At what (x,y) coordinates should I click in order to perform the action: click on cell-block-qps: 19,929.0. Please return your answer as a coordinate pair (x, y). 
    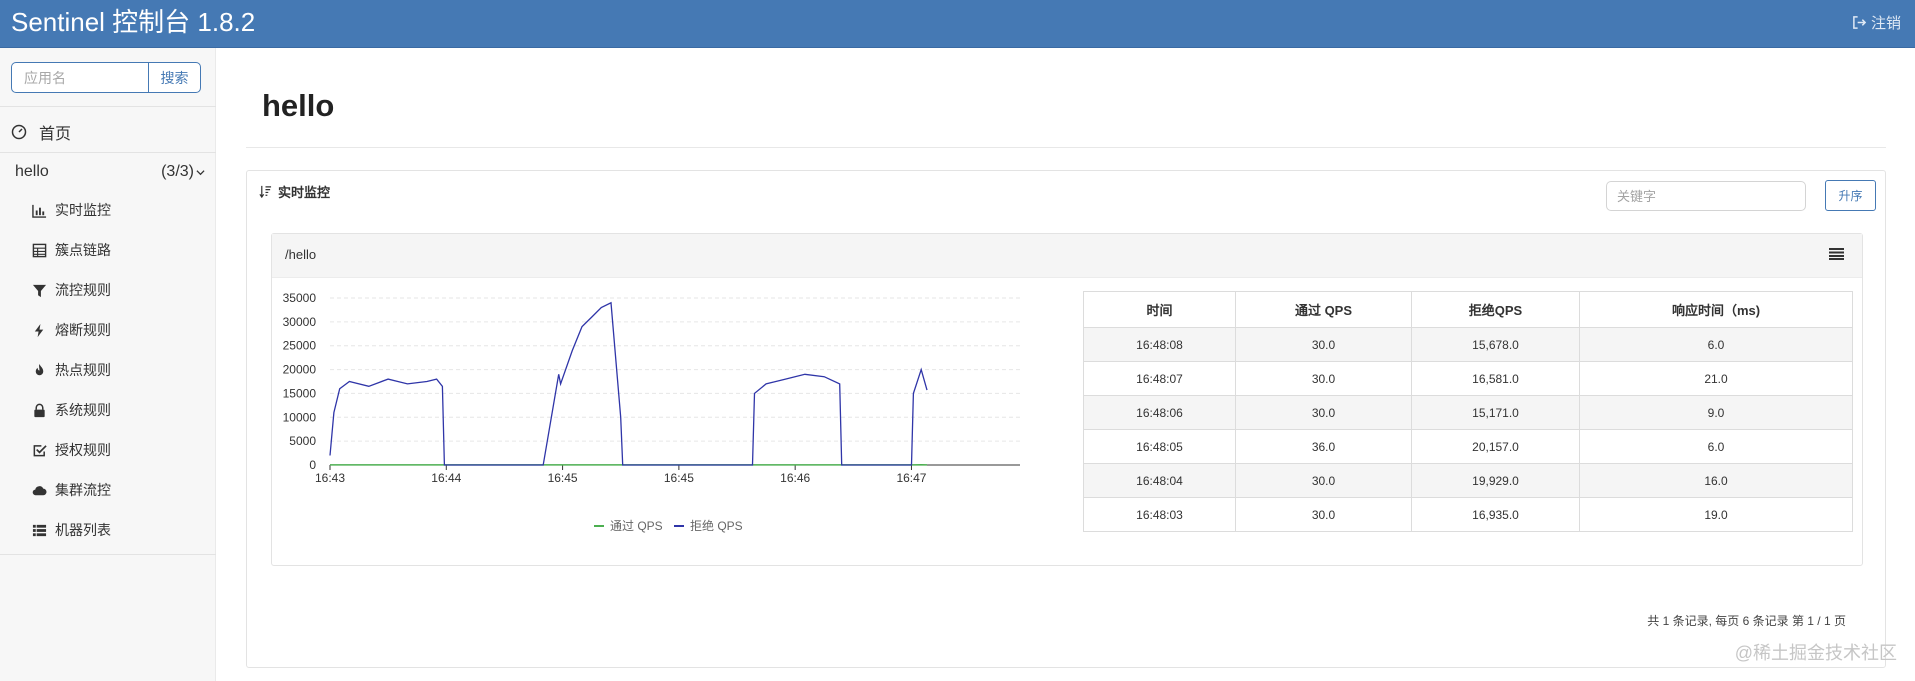
    Looking at the image, I should click on (1495, 480).